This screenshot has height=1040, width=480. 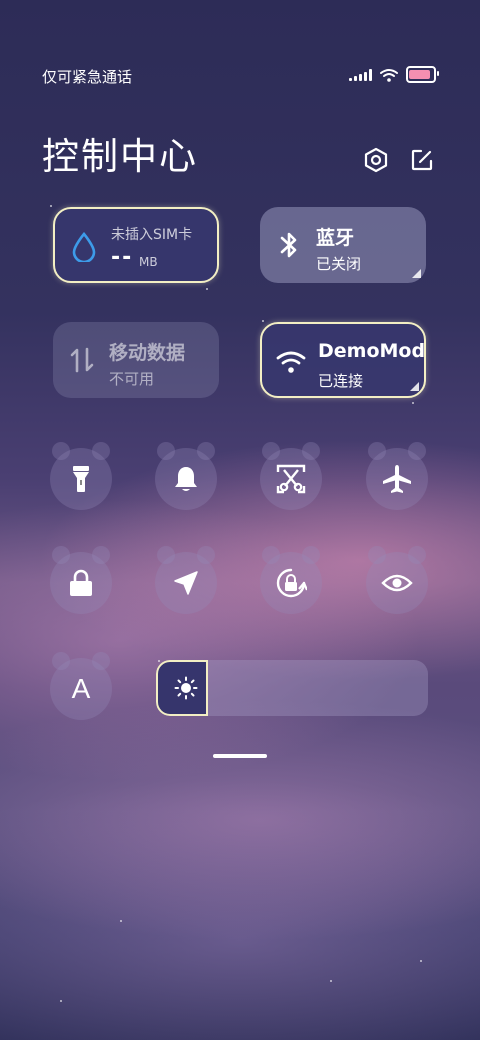 What do you see at coordinates (291, 362) in the screenshot?
I see `wifi-icon` at bounding box center [291, 362].